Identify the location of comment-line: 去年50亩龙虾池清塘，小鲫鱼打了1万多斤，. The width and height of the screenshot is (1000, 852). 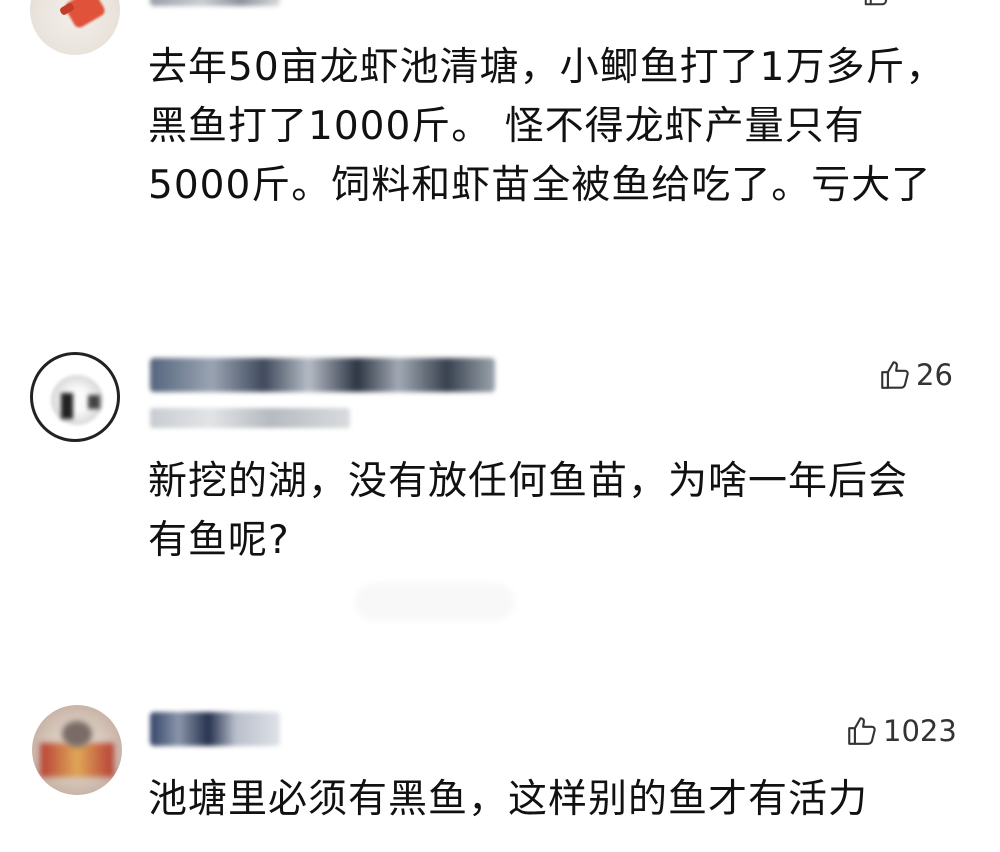
(547, 67).